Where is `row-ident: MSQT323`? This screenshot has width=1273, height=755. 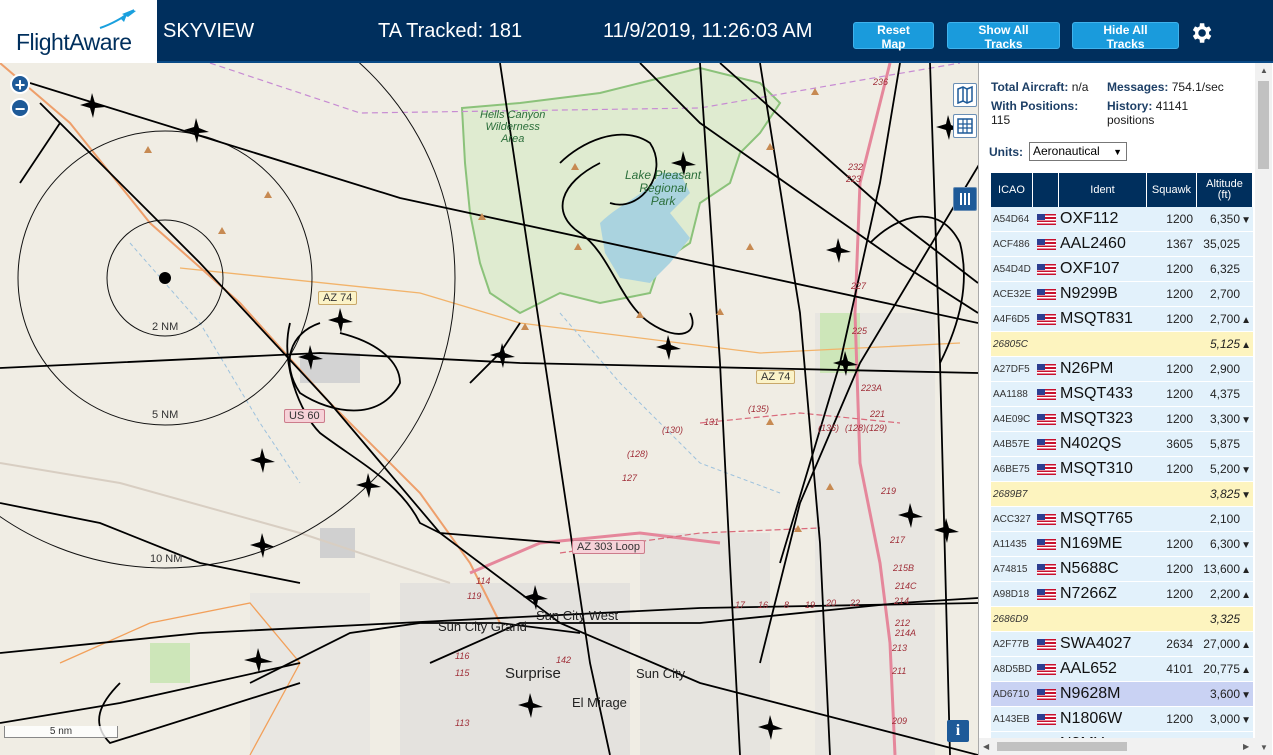 row-ident: MSQT323 is located at coordinates (1096, 418).